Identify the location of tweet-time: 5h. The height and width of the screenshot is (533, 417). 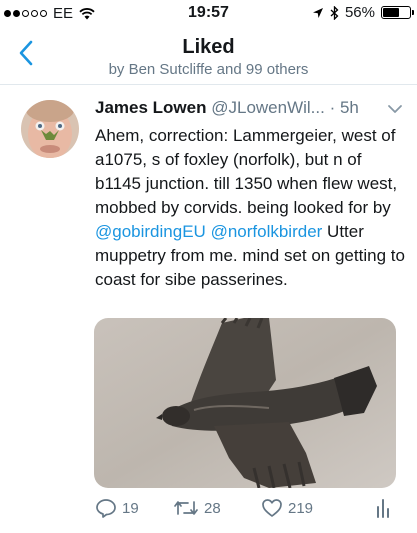
(349, 107).